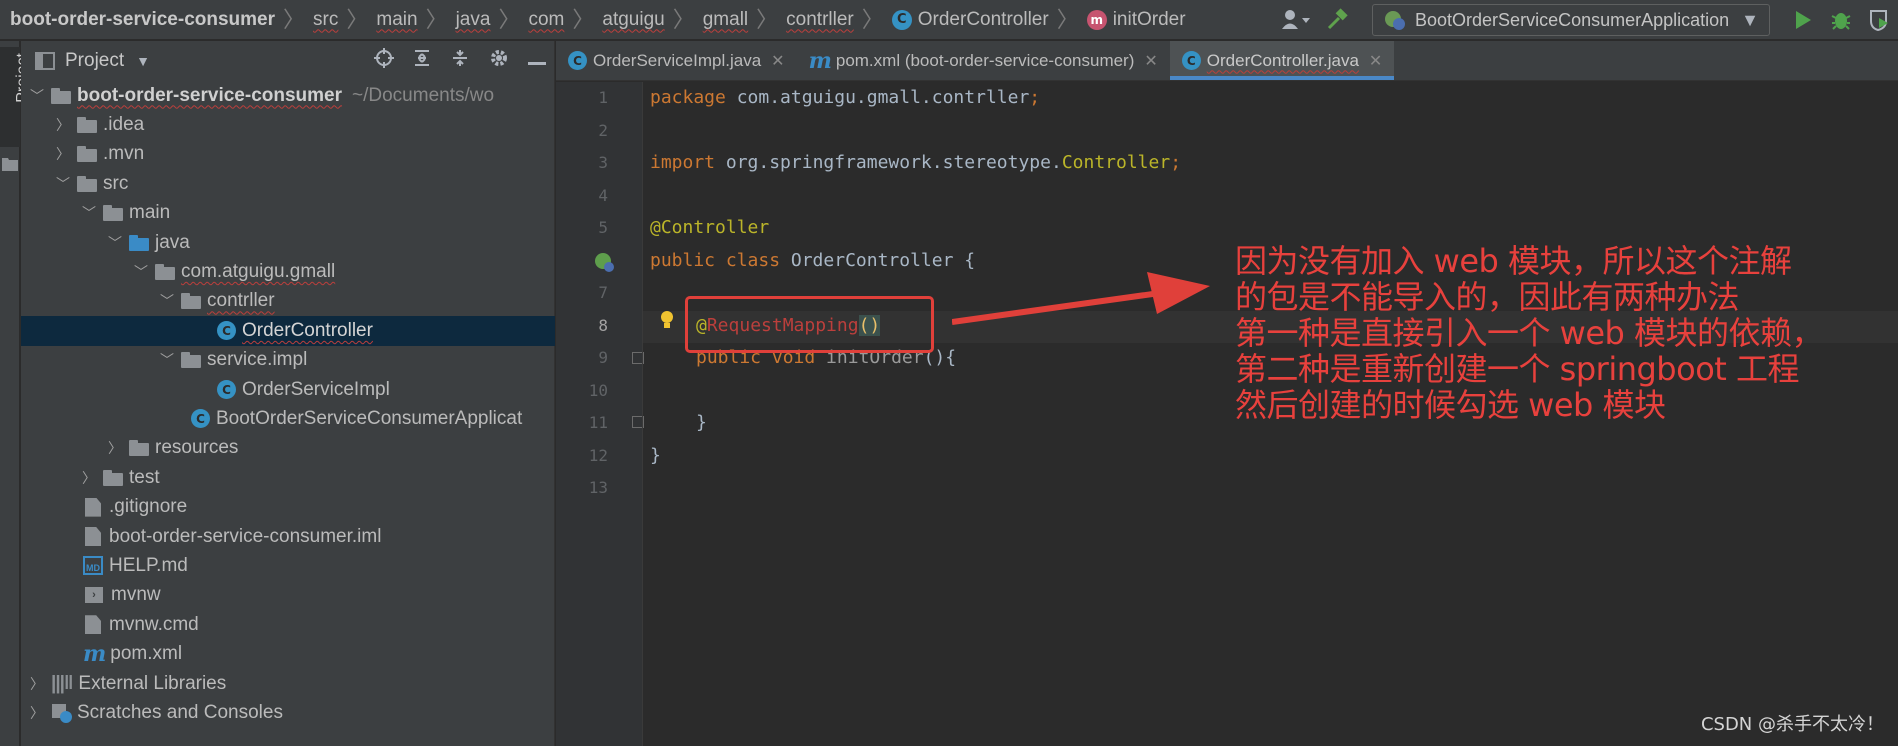 The width and height of the screenshot is (1898, 746). I want to click on line-number: 7, so click(603, 292).